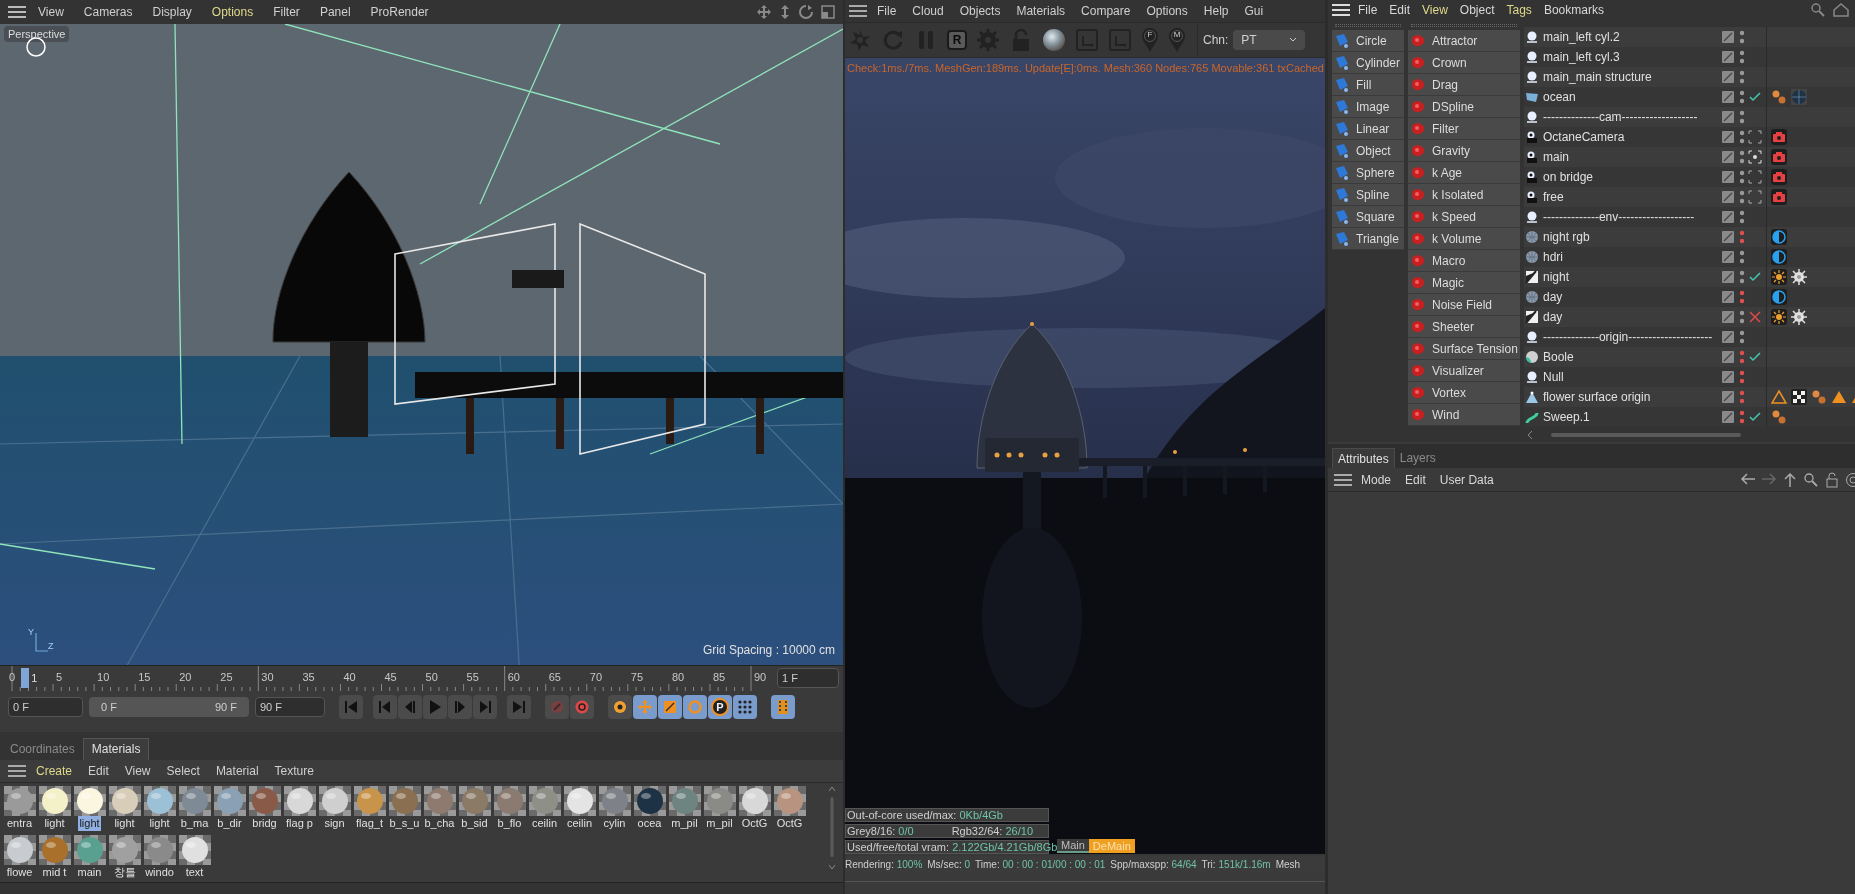  Describe the element at coordinates (1417, 458) in the screenshot. I see `panel-tab: Layers` at that location.